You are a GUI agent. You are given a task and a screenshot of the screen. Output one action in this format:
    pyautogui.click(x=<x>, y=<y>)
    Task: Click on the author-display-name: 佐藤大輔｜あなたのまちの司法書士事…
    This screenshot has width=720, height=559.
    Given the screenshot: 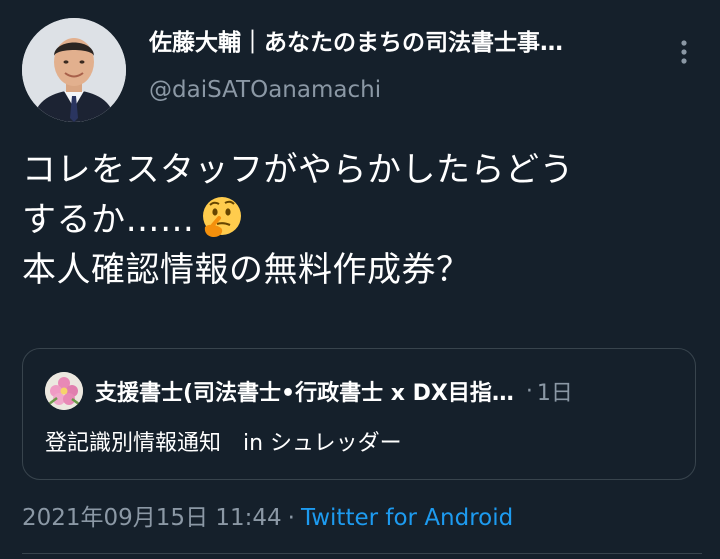 What is the action you would take?
    pyautogui.click(x=404, y=43)
    